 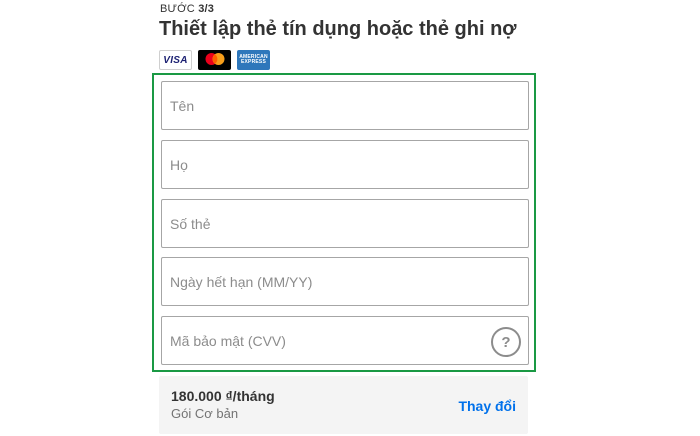 I want to click on last-name-placeholder: Họ, so click(x=179, y=165).